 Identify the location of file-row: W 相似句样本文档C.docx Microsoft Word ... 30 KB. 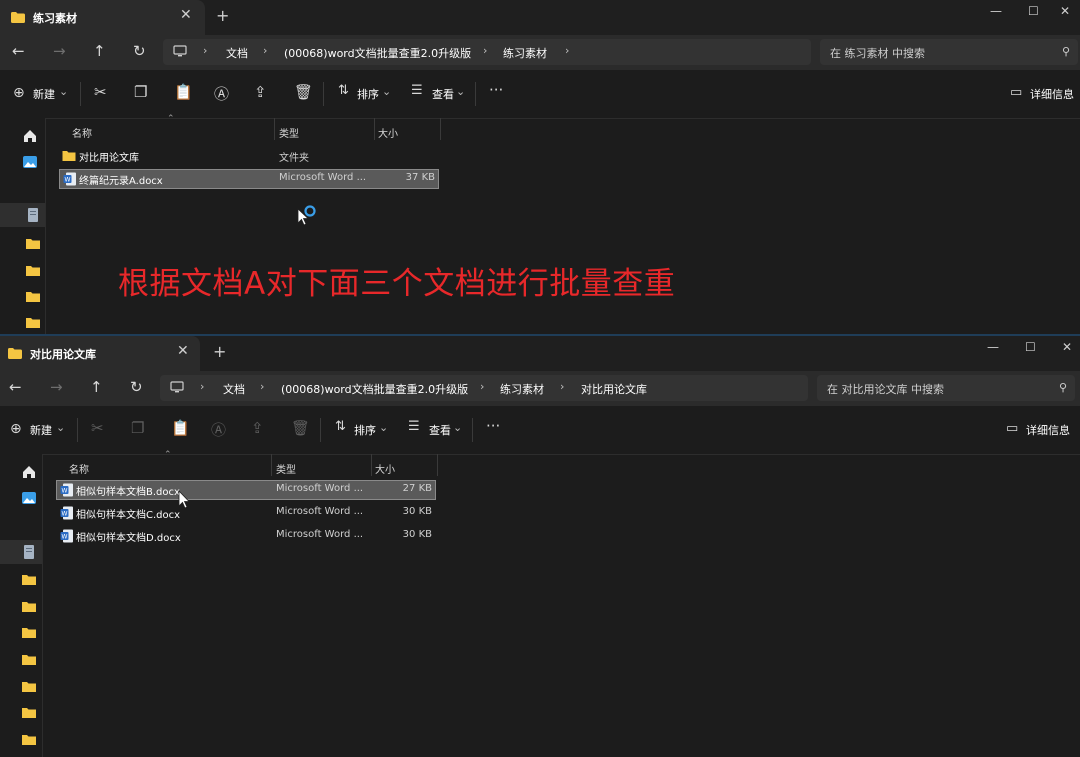
(246, 513).